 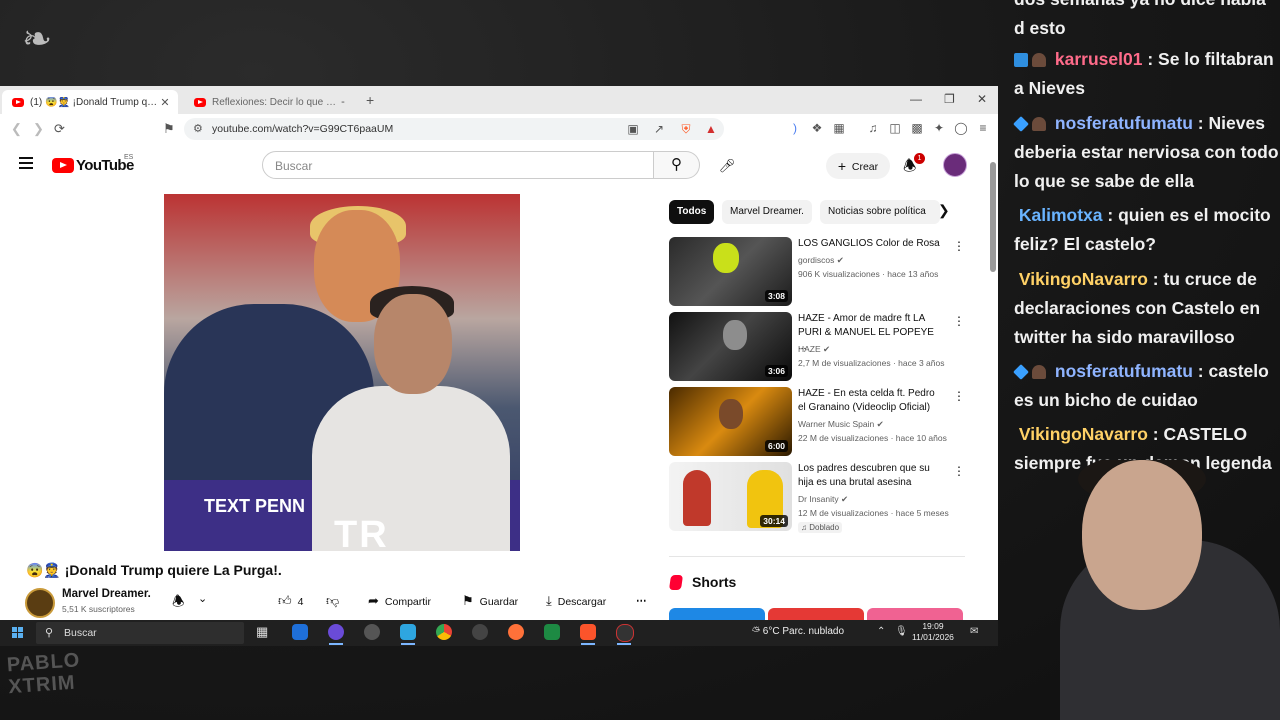 I want to click on recommendation-channel: HAZE ✔, so click(x=814, y=349).